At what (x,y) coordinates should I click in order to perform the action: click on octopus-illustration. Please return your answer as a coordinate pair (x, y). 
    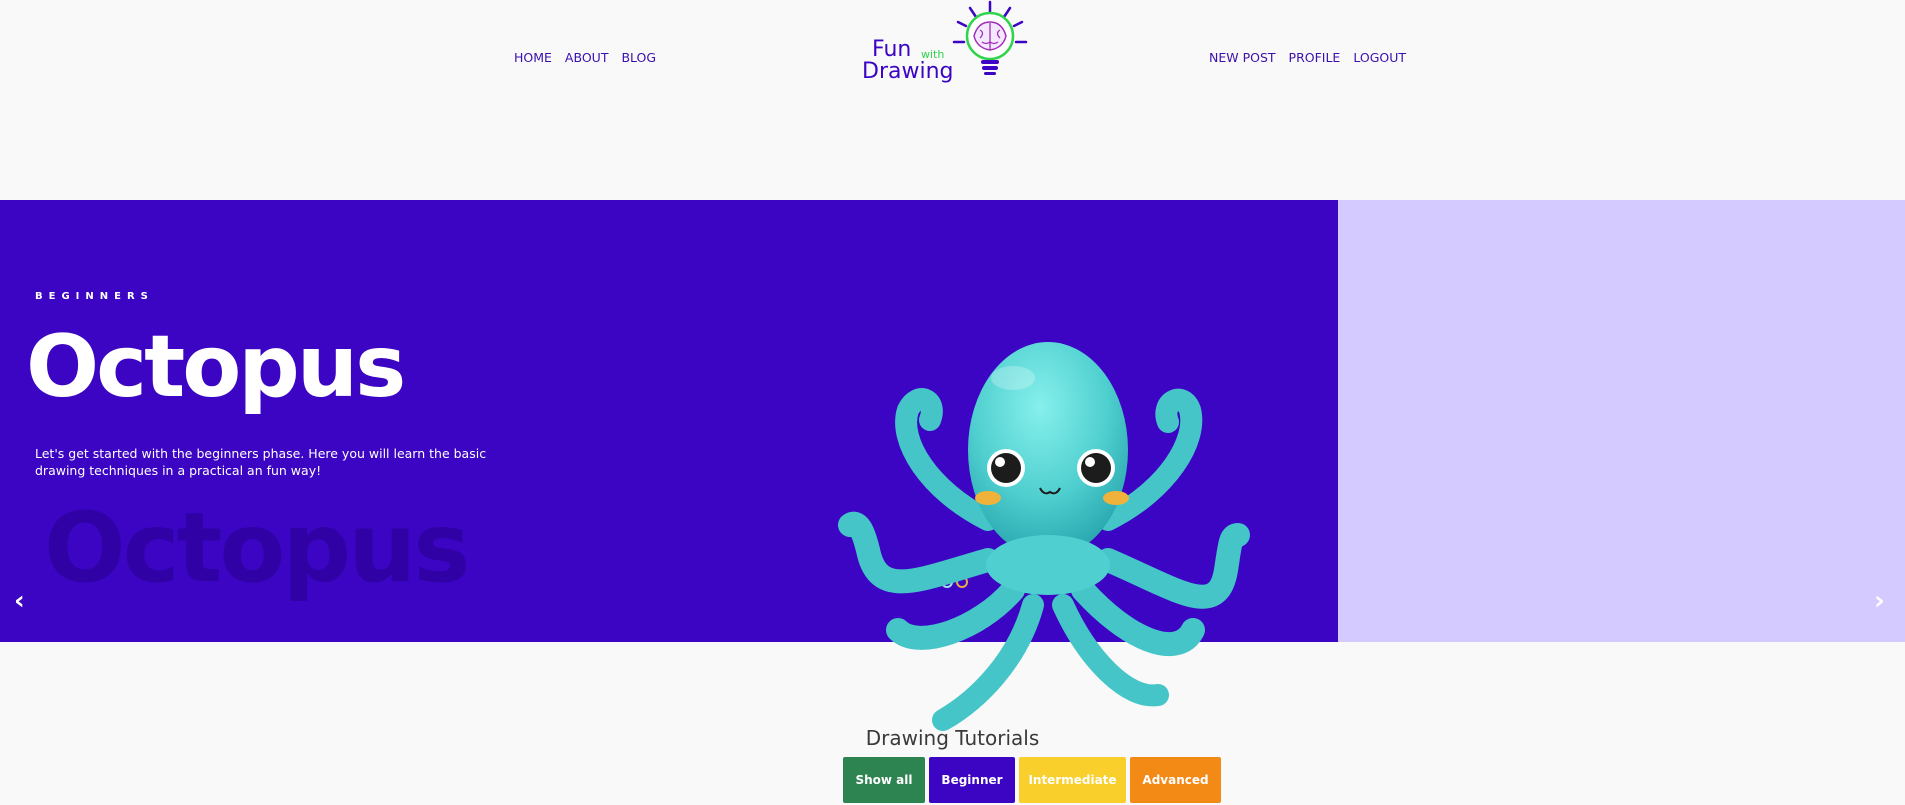
    Looking at the image, I should click on (1044, 536).